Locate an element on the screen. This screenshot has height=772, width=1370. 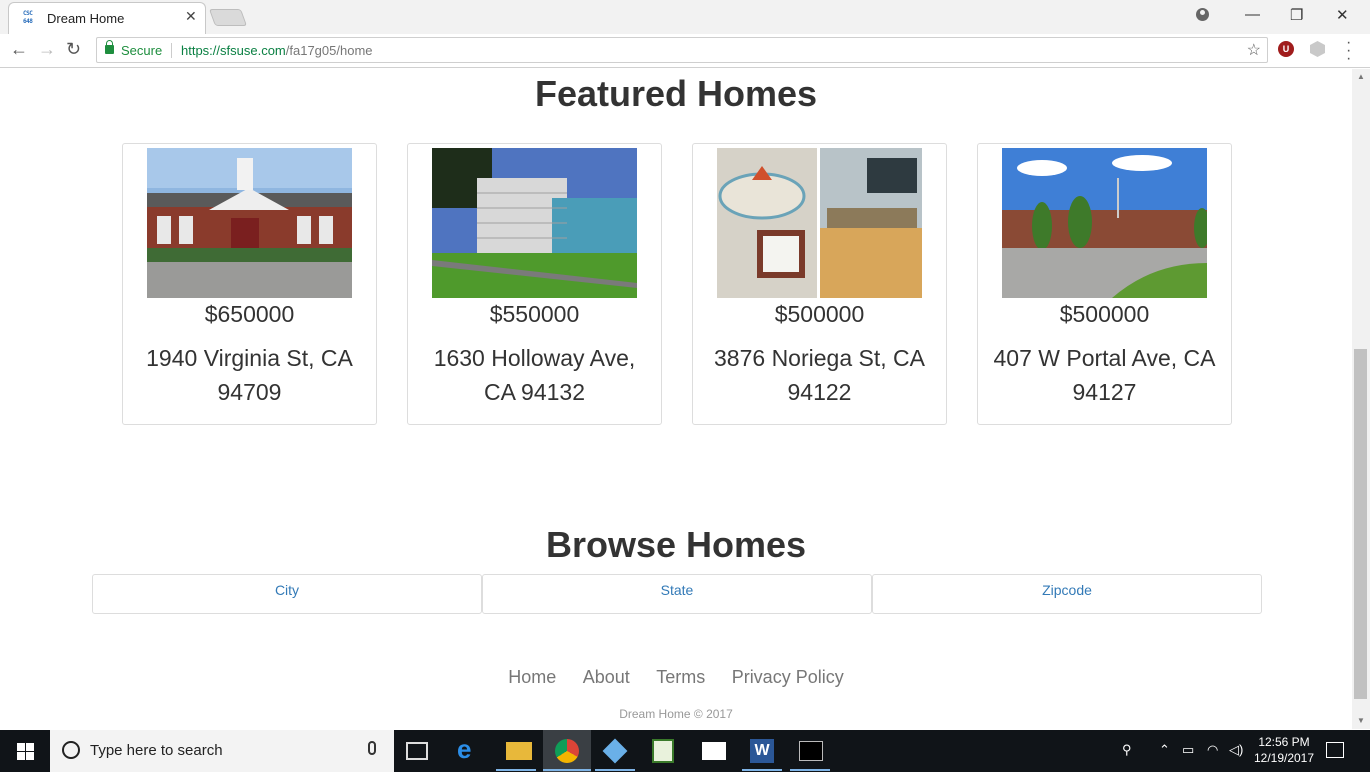
reload-icon: ↻ is located at coordinates (73, 49).